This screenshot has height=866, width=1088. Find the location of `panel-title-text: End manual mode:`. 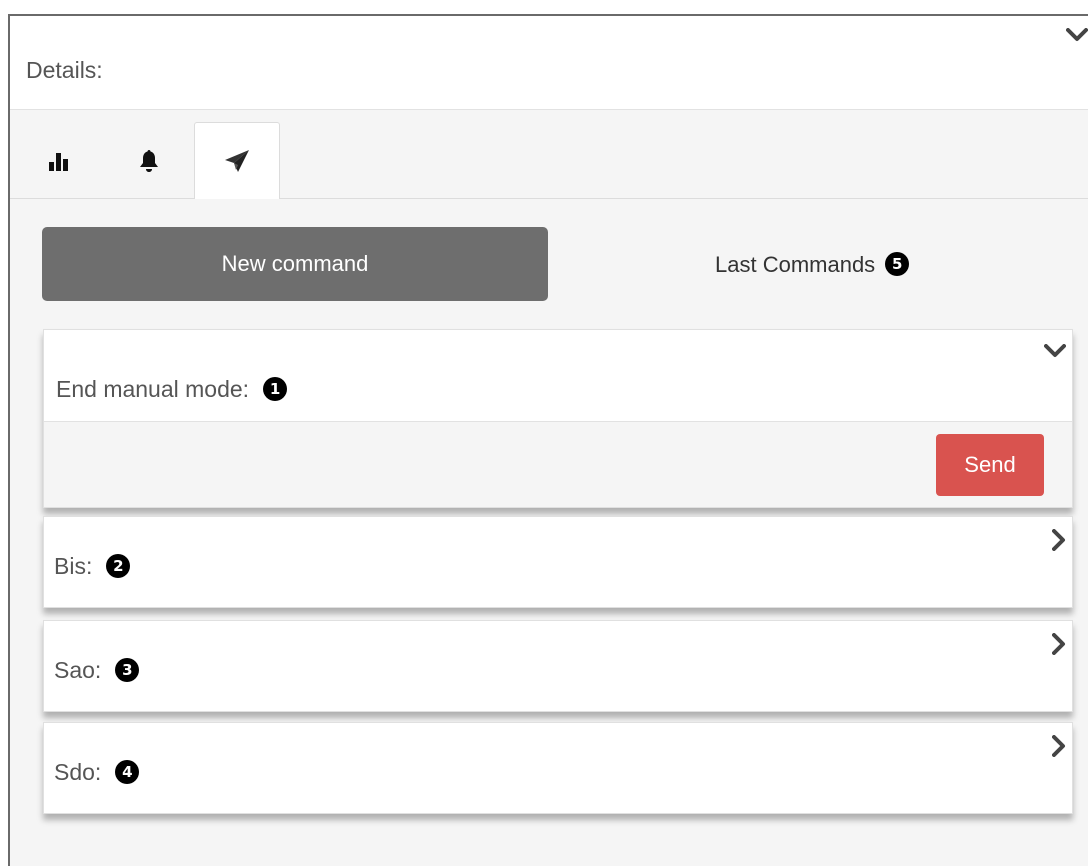

panel-title-text: End manual mode: is located at coordinates (153, 389).